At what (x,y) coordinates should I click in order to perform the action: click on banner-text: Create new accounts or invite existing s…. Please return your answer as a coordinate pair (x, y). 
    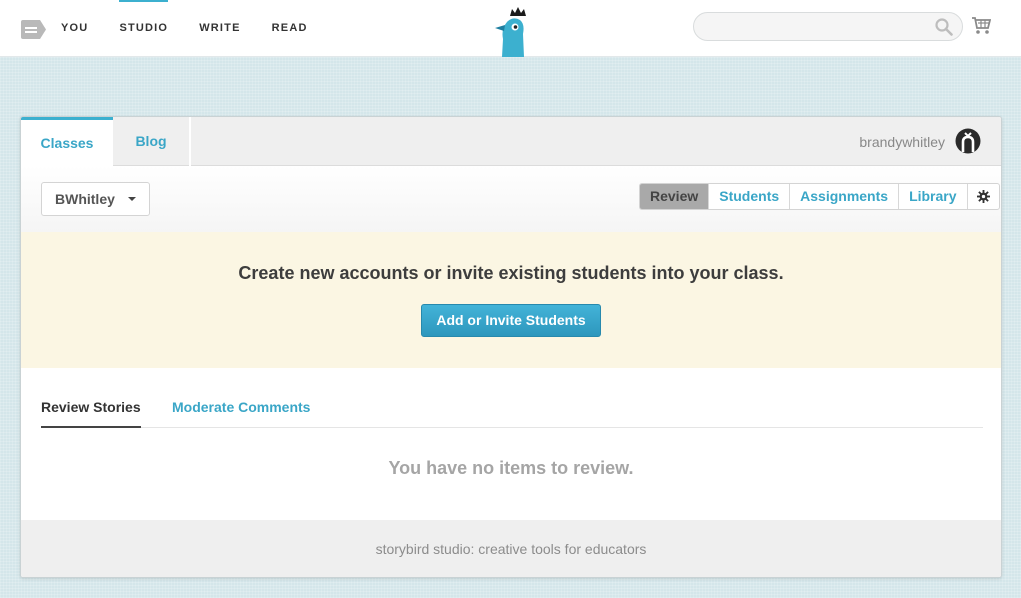
    Looking at the image, I should click on (511, 273).